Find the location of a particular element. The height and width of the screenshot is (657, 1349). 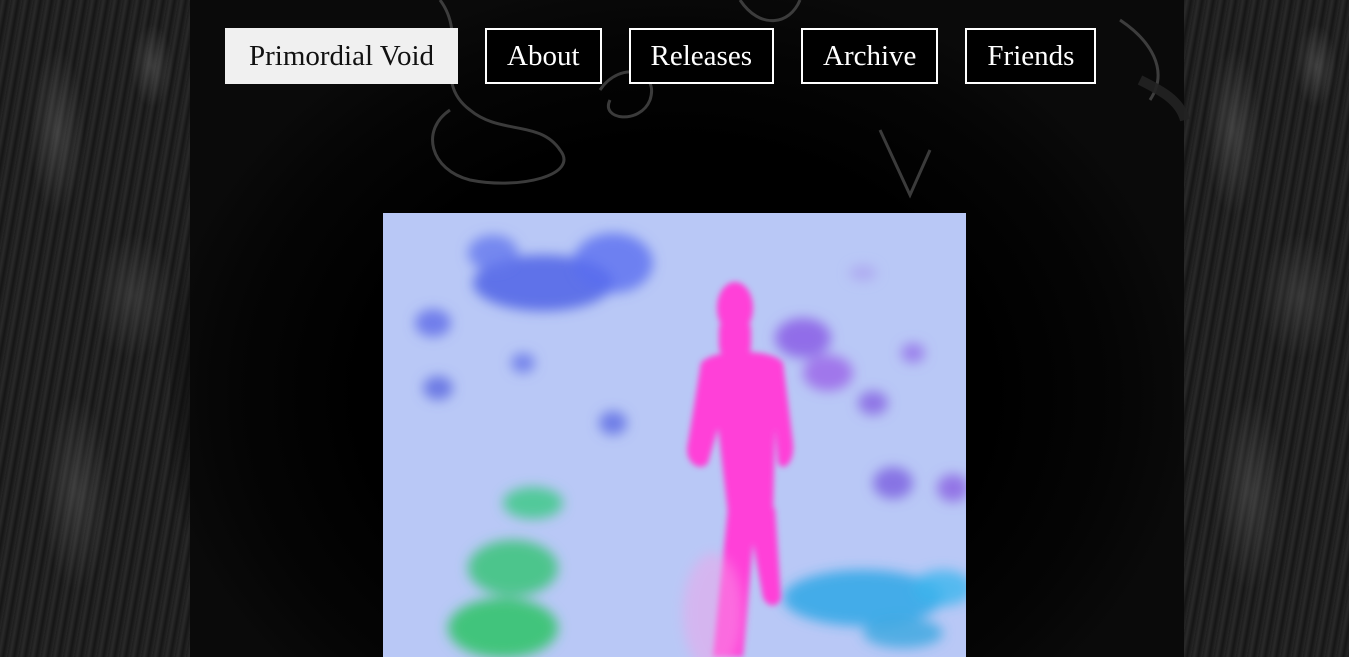

nav-archive: Archive is located at coordinates (870, 56).